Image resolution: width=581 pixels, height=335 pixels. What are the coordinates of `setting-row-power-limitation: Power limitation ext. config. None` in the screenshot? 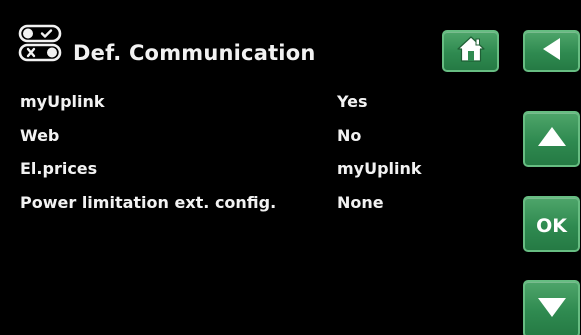 It's located at (260, 210).